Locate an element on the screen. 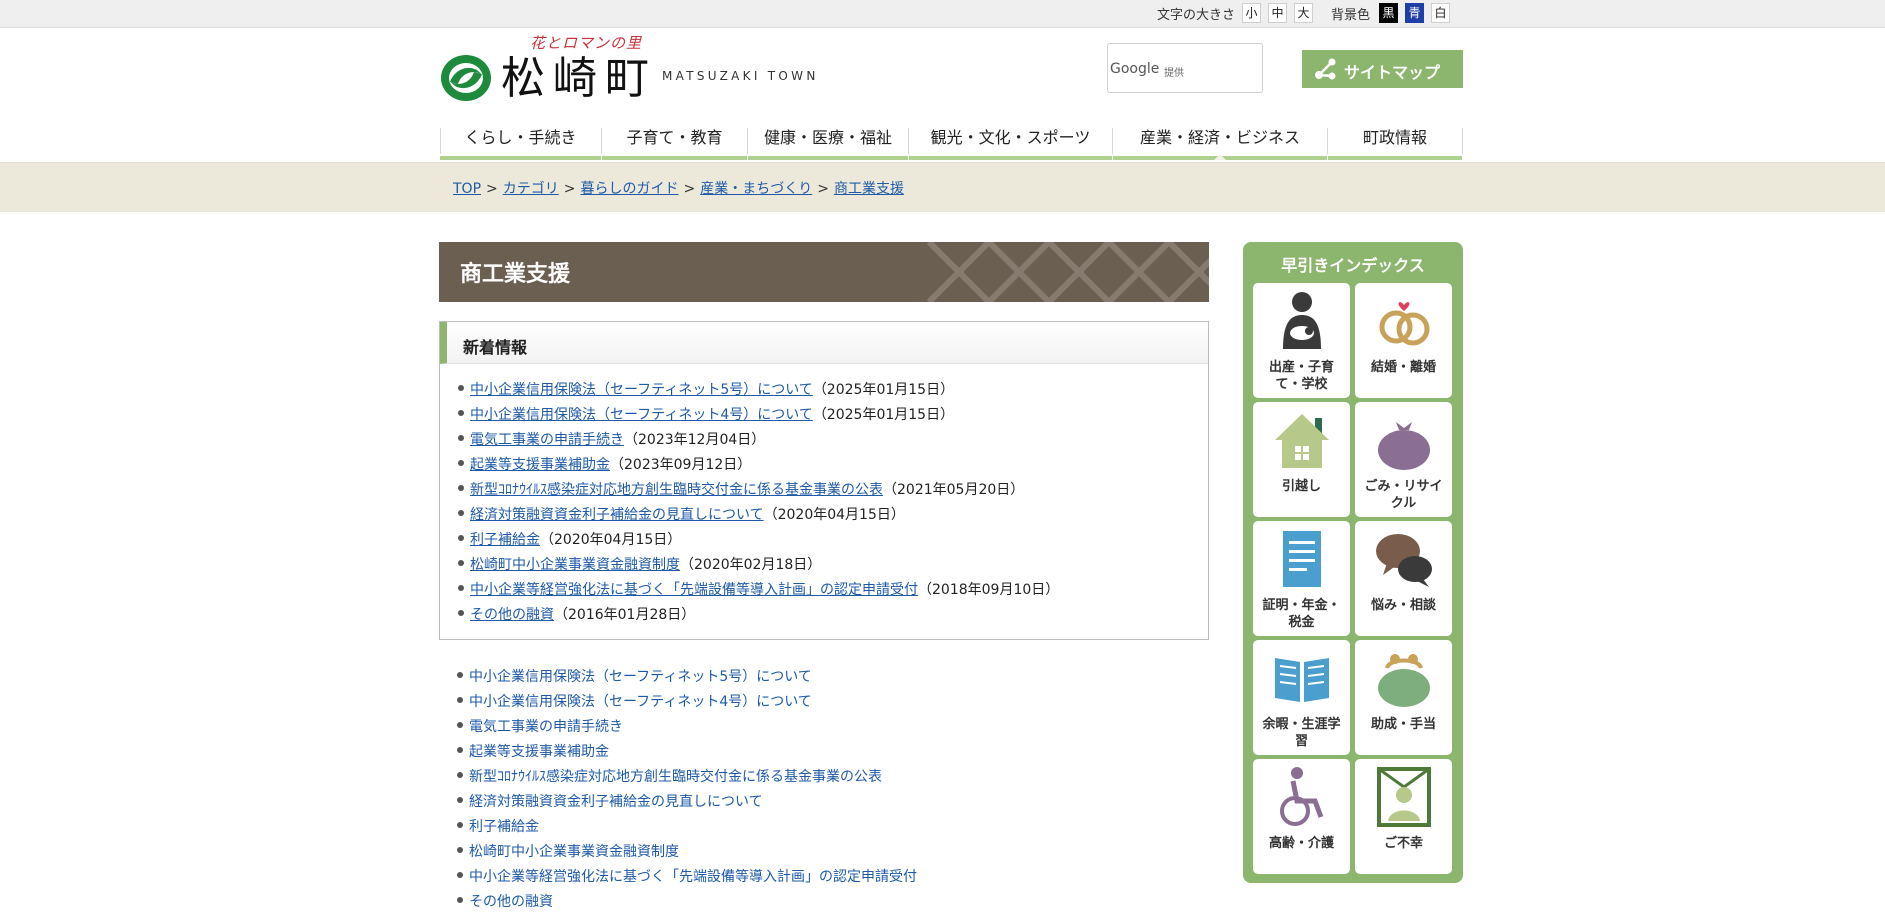 The width and height of the screenshot is (1885, 915). news-item-link: 電気工事業の申請手続き is located at coordinates (547, 440).